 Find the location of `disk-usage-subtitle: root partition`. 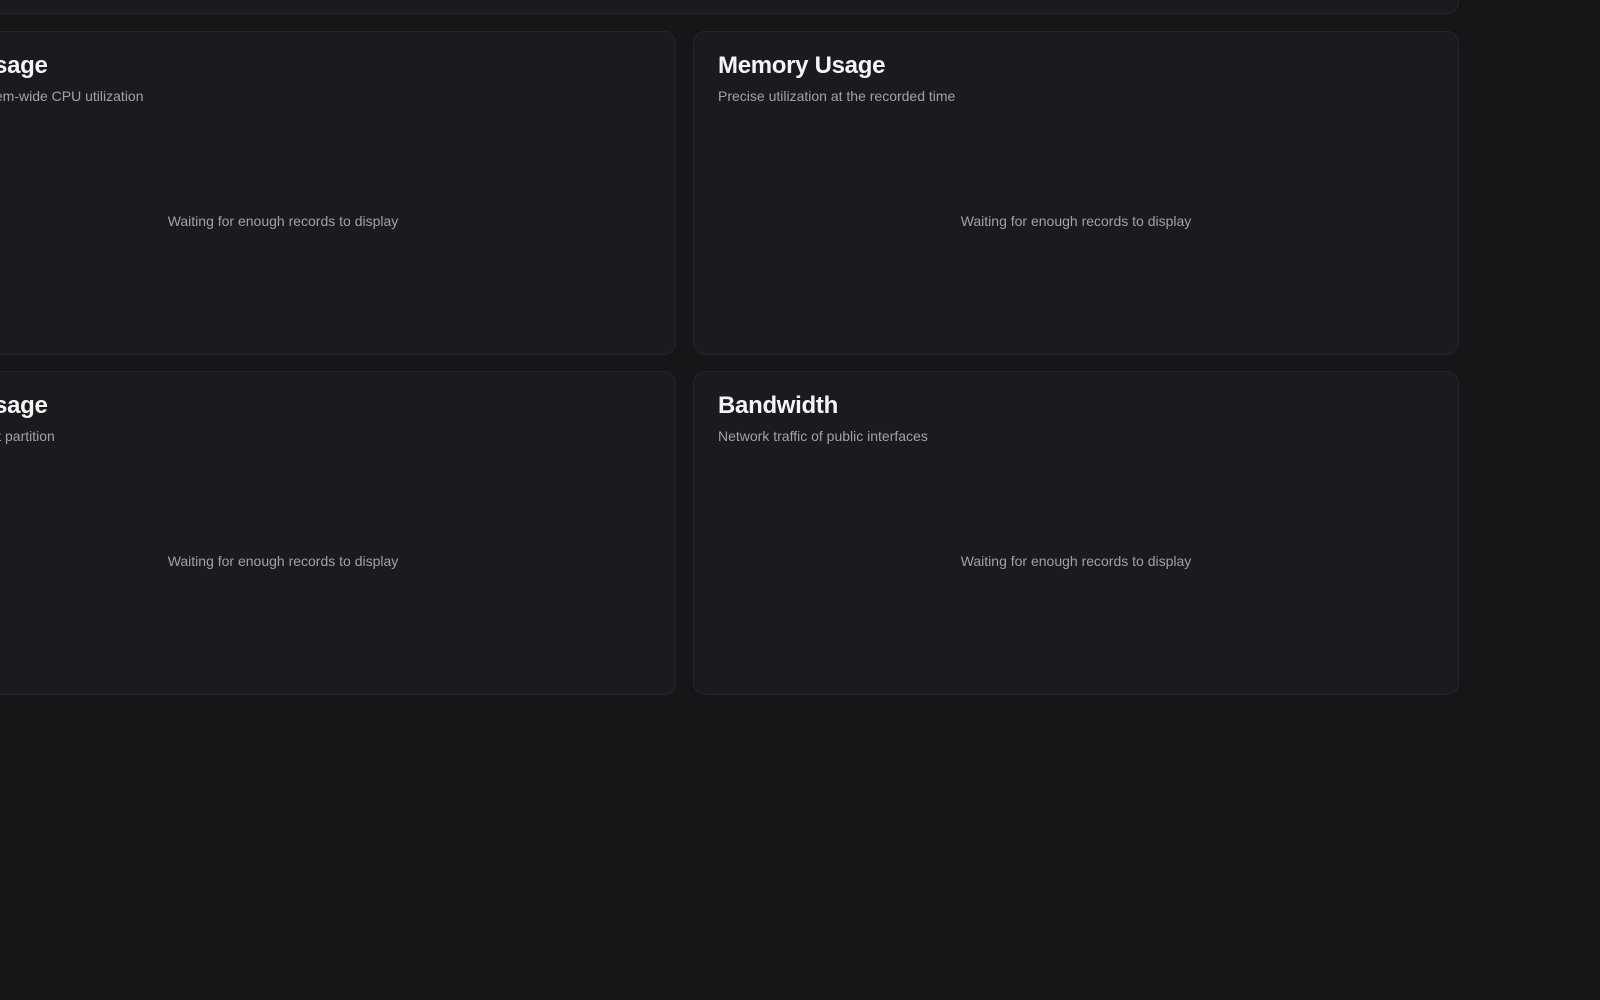

disk-usage-subtitle: root partition is located at coordinates (27, 436).